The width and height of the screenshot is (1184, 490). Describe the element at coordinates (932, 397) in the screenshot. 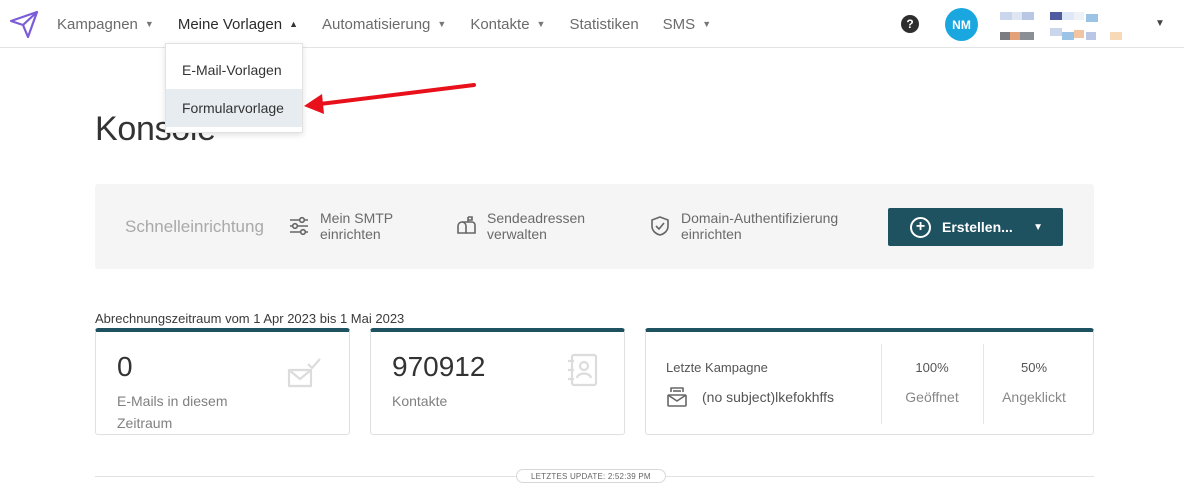

I see `opened-label: Geöffnet` at that location.